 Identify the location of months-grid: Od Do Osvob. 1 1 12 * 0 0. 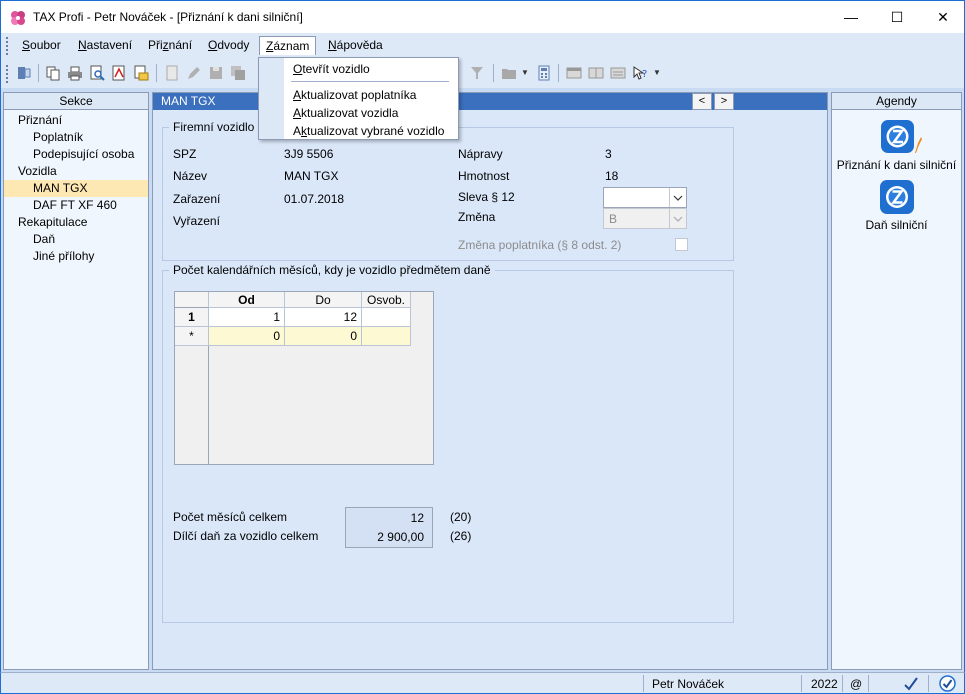
(304, 378).